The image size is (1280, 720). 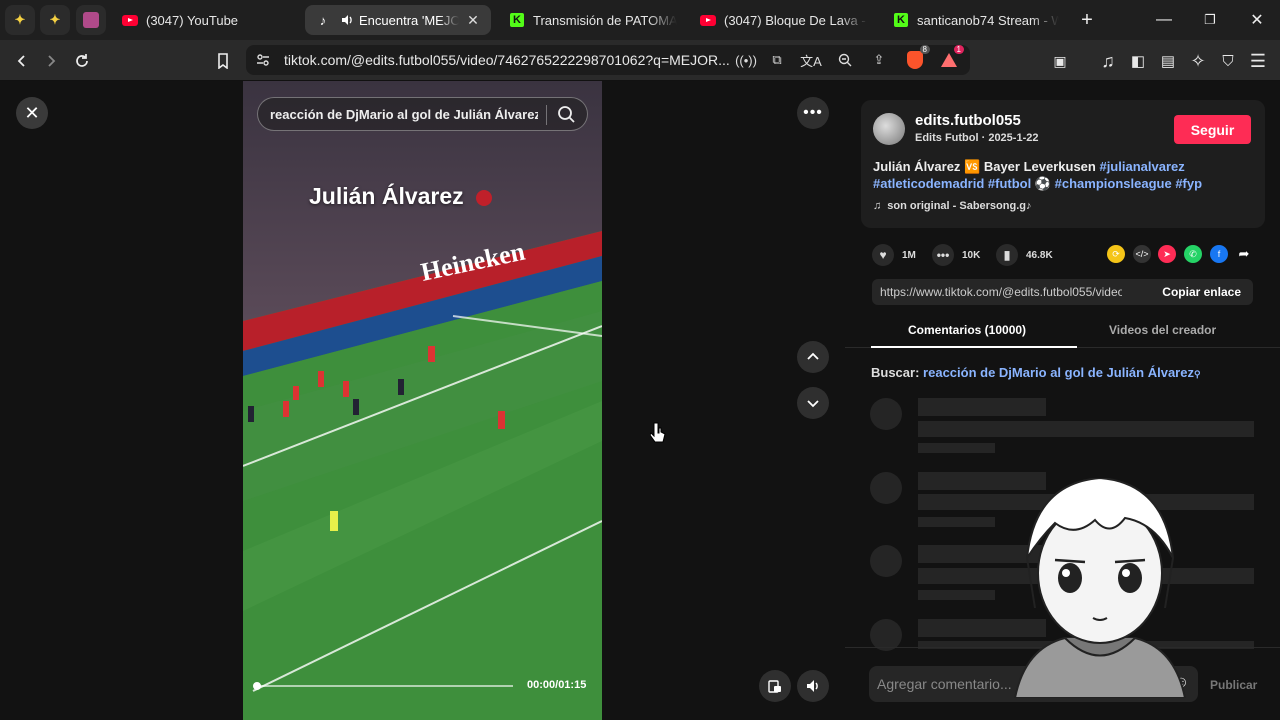 I want to click on next-video-button, so click(x=813, y=403).